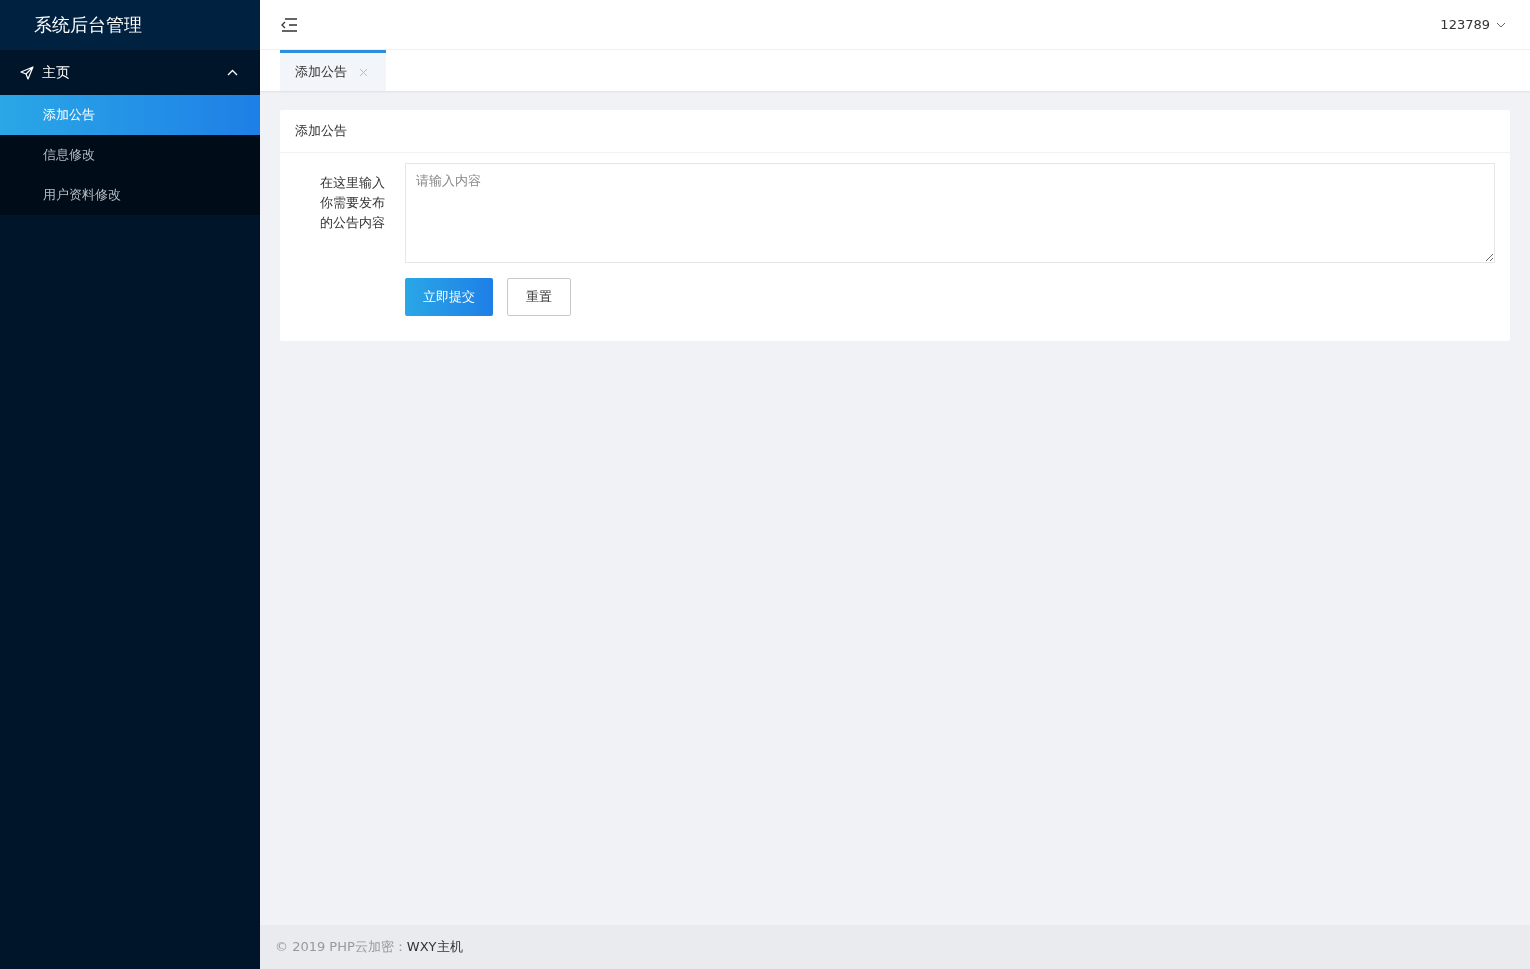 The height and width of the screenshot is (969, 1530). Describe the element at coordinates (27, 72) in the screenshot. I see `paper-plane-icon` at that location.